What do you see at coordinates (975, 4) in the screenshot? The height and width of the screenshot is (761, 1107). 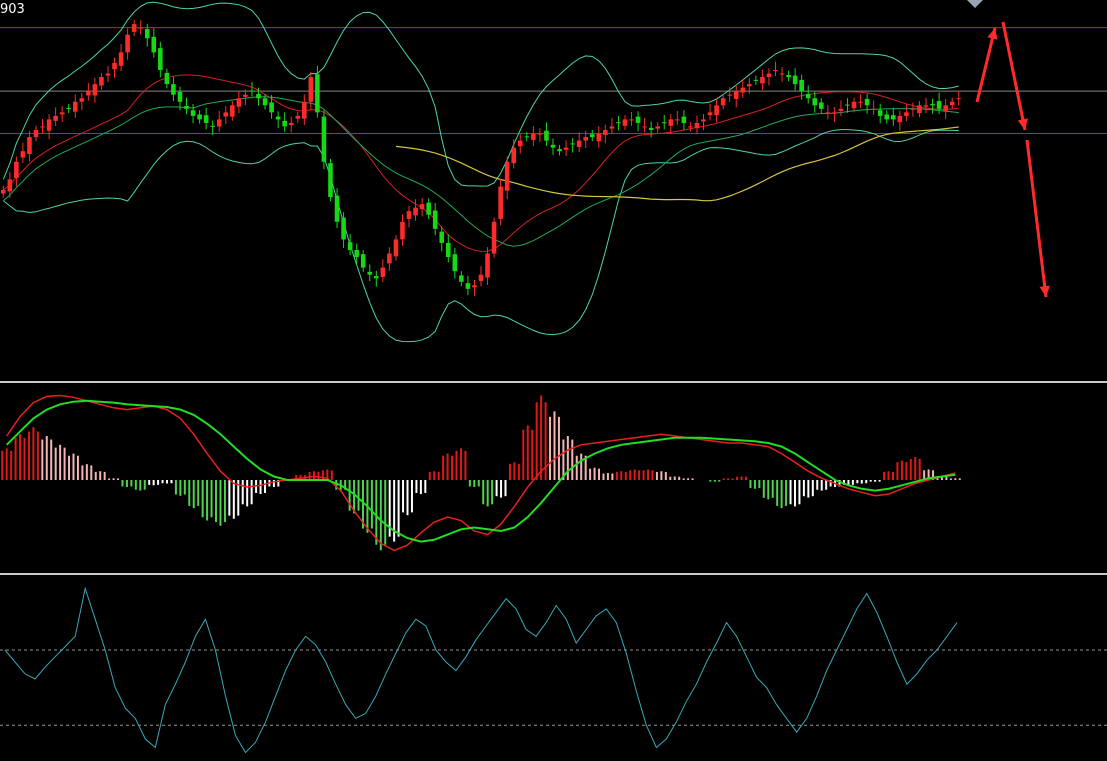 I see `marker-triangle` at bounding box center [975, 4].